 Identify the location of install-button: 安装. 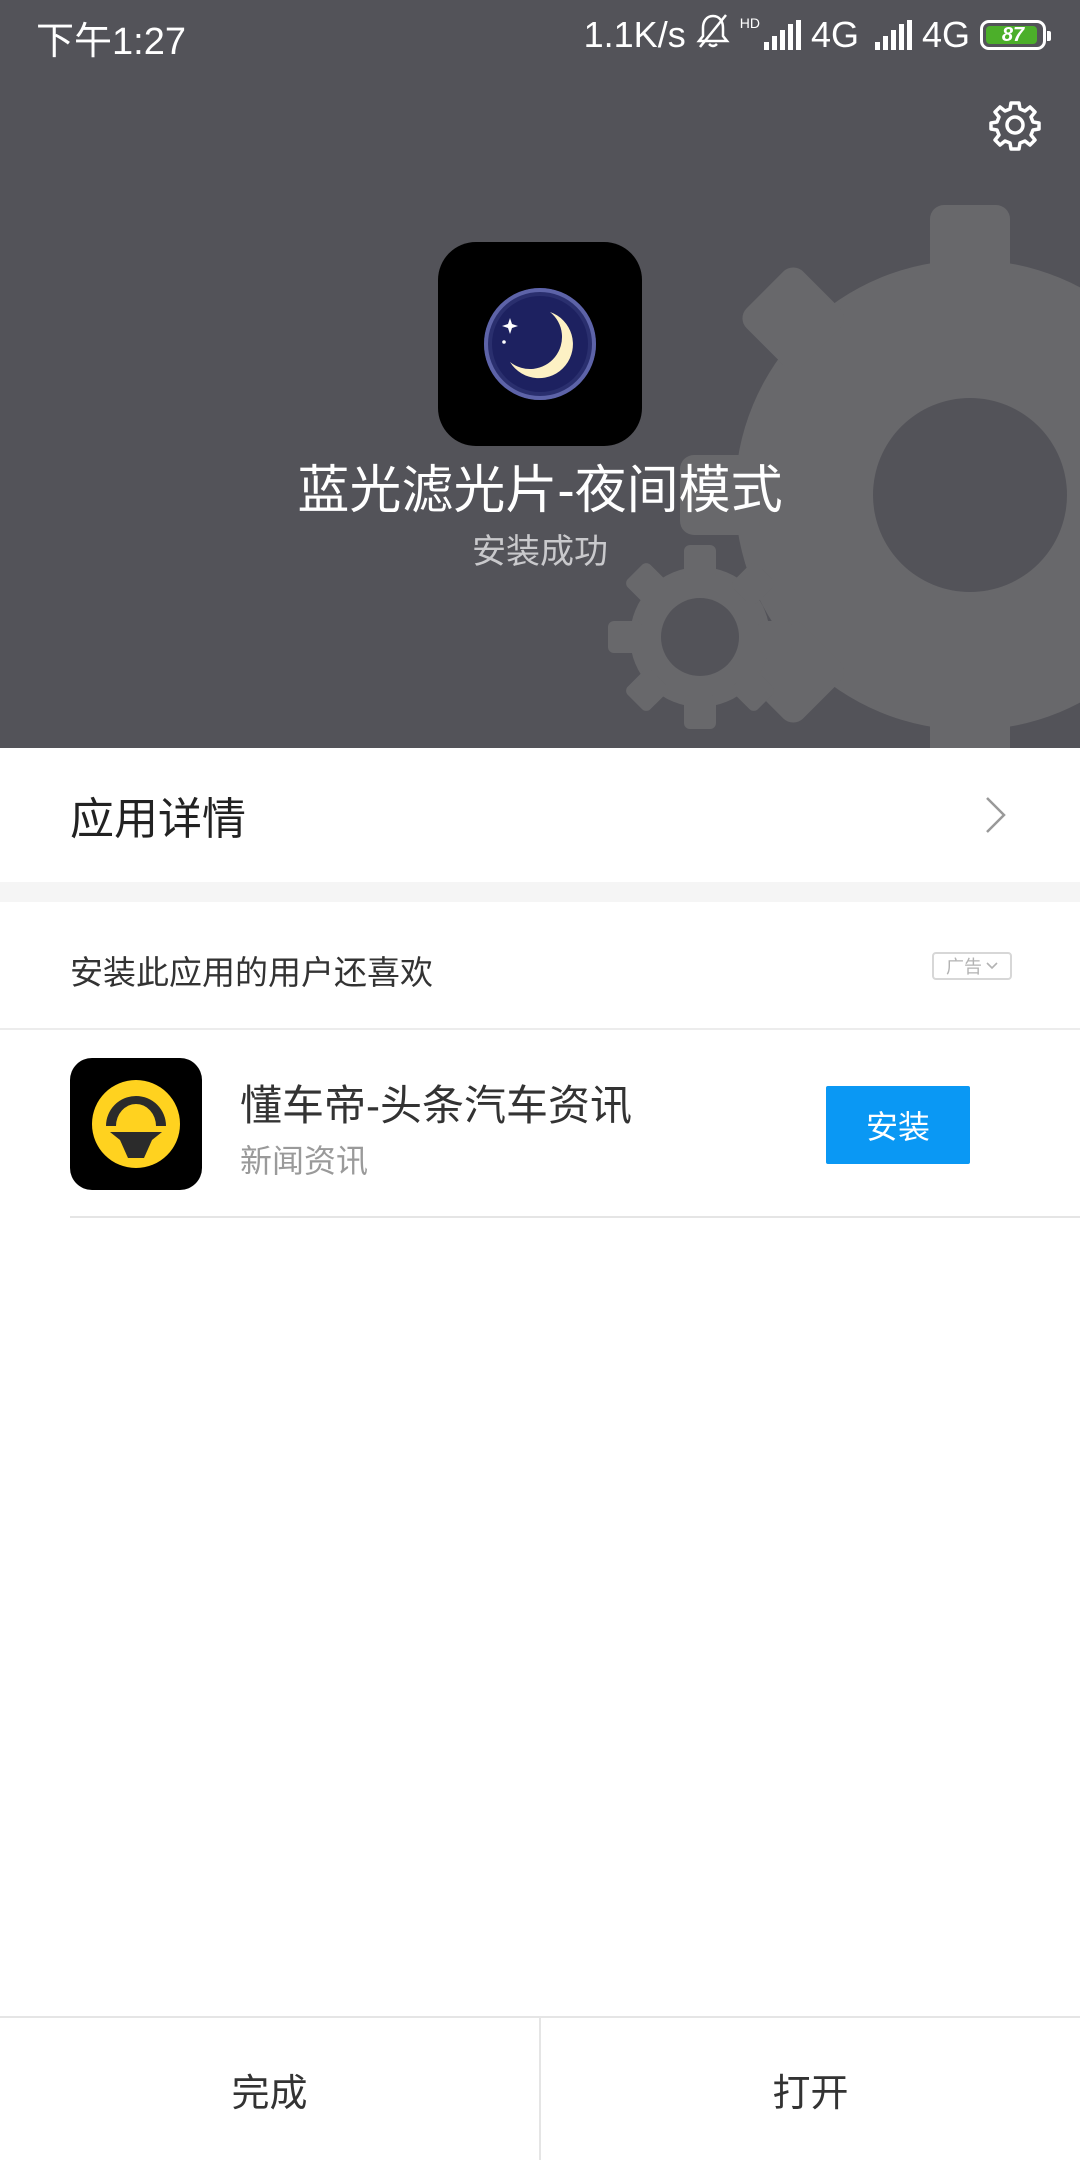
(898, 1125).